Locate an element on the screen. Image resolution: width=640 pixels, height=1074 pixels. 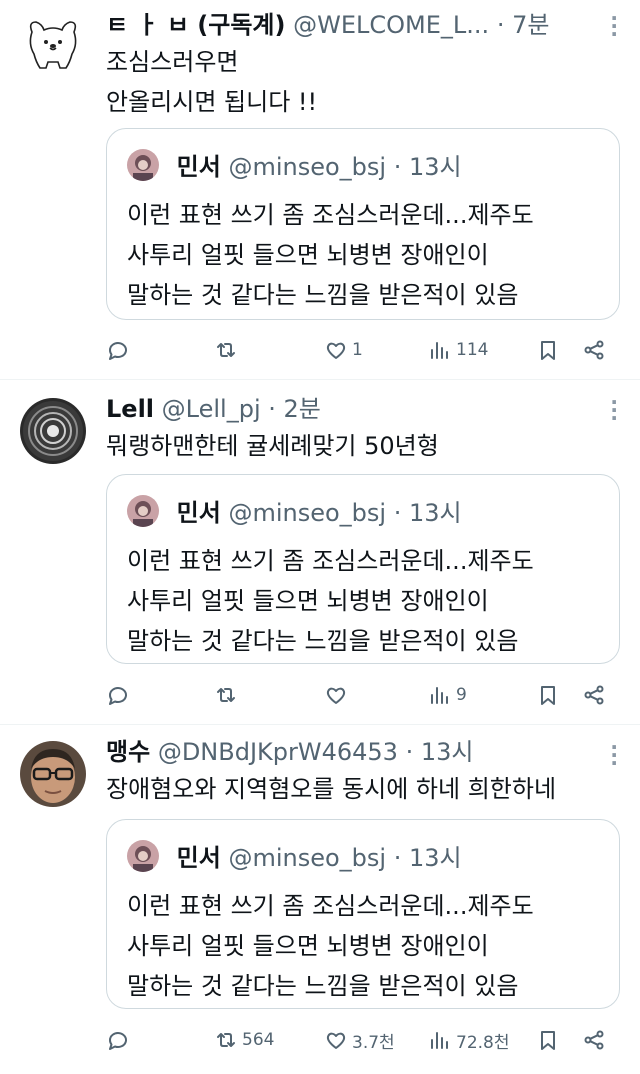
view-count: 114 is located at coordinates (472, 350).